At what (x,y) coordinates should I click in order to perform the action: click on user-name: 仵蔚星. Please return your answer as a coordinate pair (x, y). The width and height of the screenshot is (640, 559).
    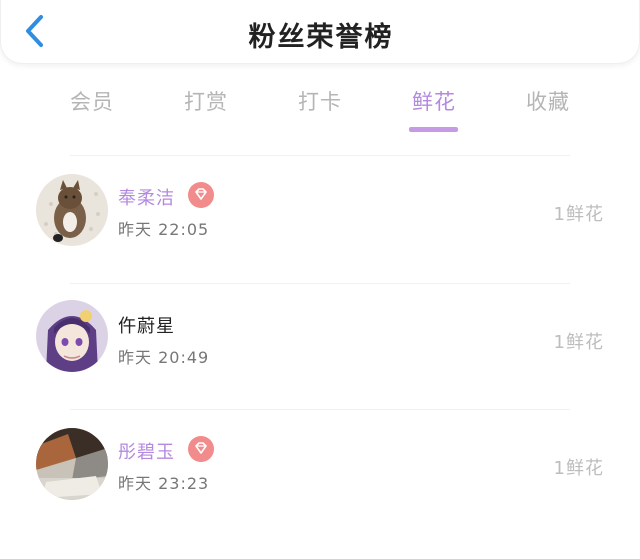
    Looking at the image, I should click on (146, 325).